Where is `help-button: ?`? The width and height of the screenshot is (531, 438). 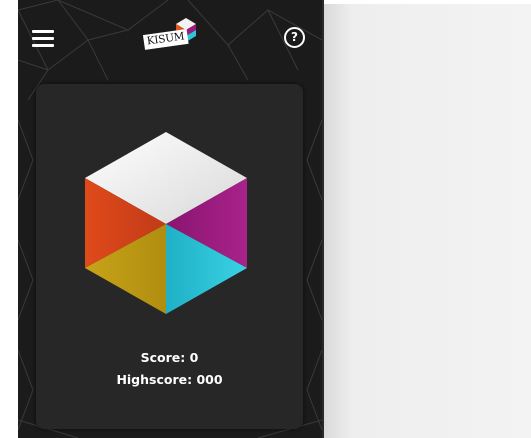 help-button: ? is located at coordinates (294, 37).